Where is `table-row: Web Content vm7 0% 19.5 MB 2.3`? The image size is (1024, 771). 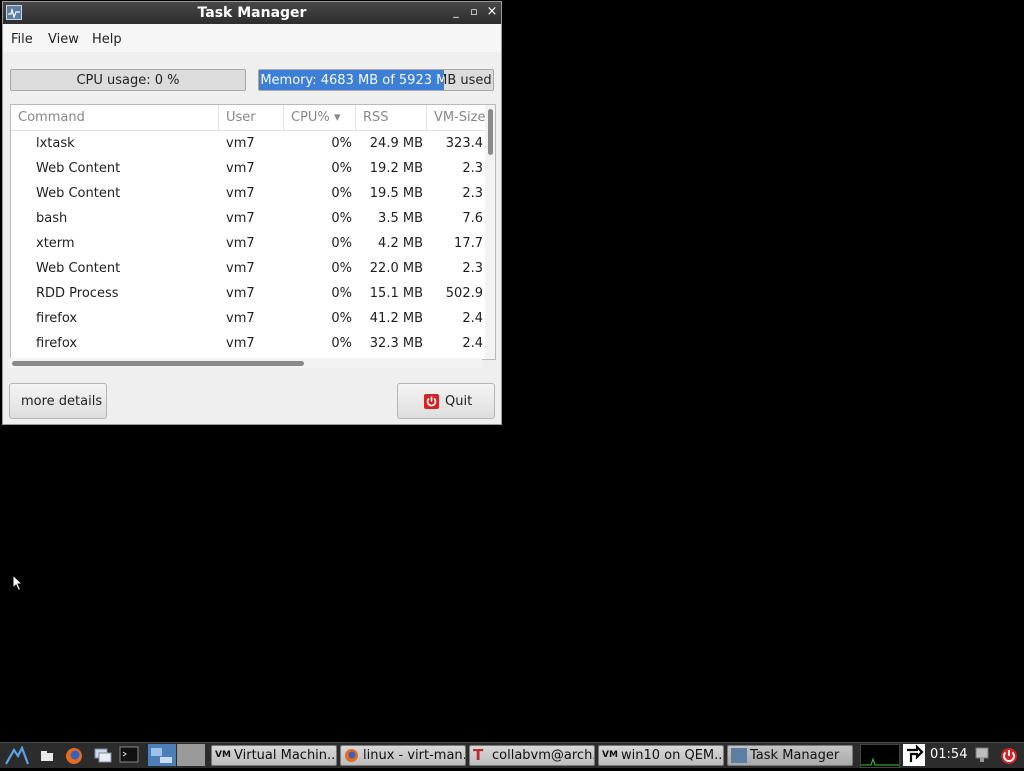
table-row: Web Content vm7 0% 19.5 MB 2.3 is located at coordinates (248, 193).